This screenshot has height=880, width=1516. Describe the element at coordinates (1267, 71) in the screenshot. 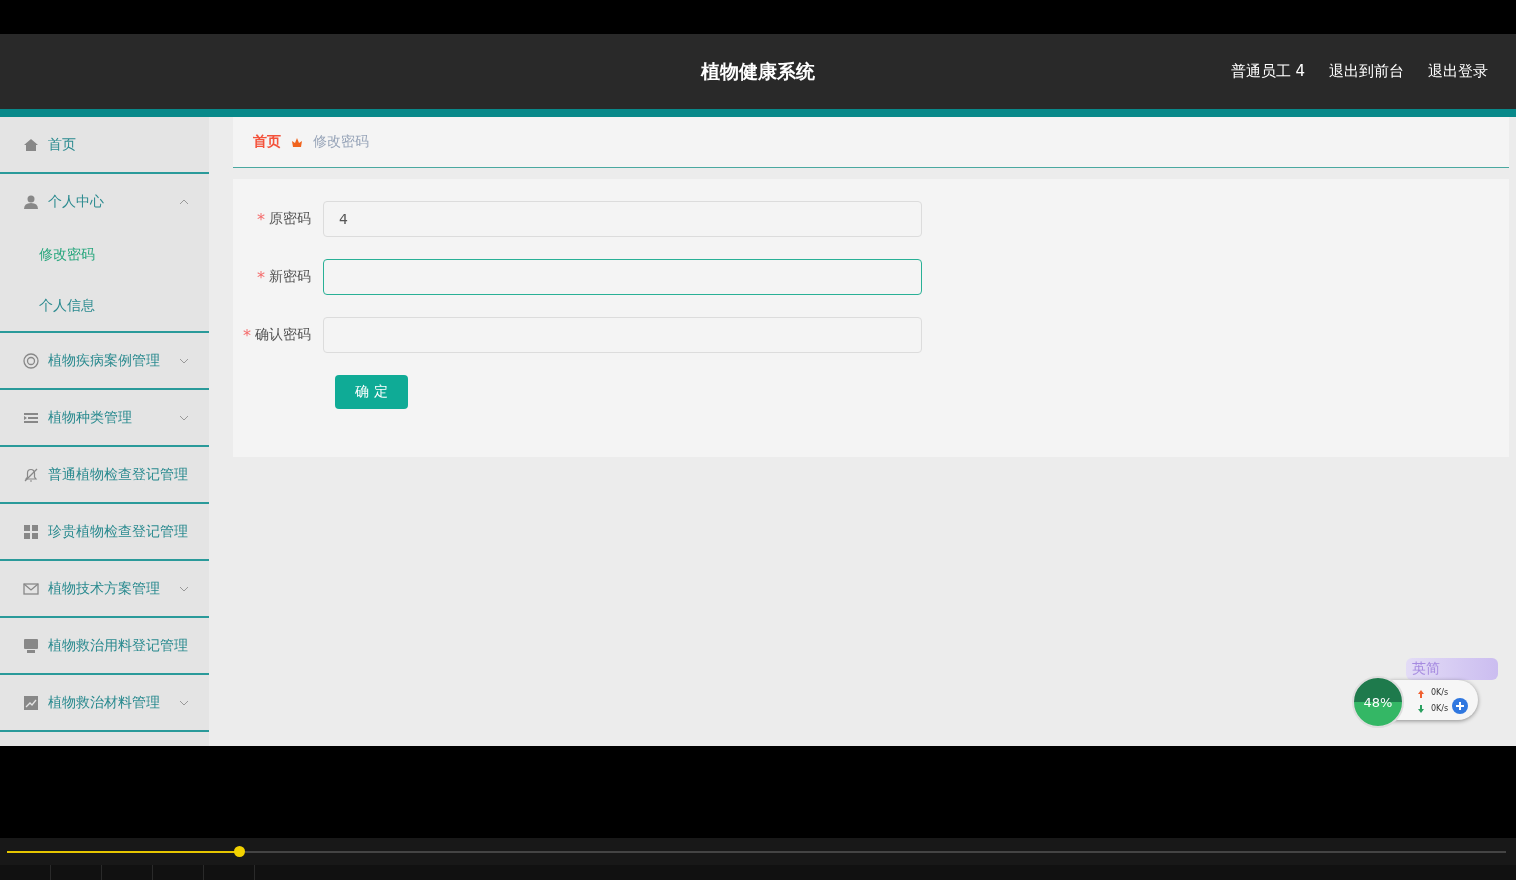

I see `header-link: 普通员工 4` at that location.